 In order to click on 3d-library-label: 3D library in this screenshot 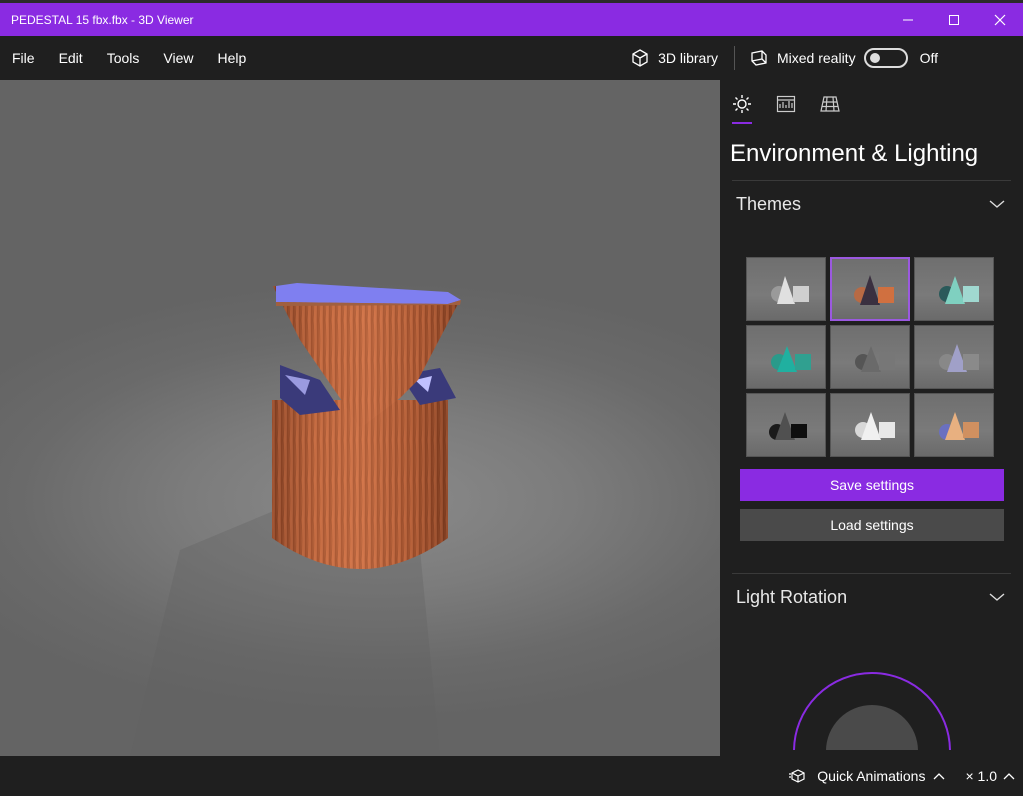, I will do `click(688, 58)`.